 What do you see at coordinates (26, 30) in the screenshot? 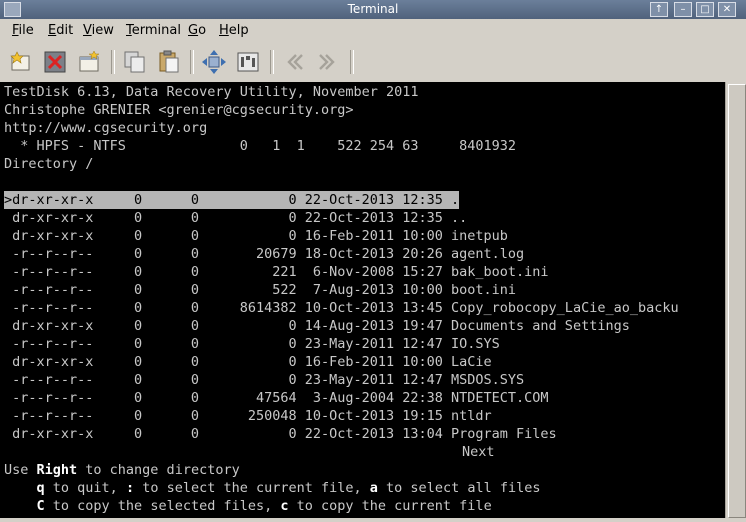
I see `menu-file-rest: ile` at bounding box center [26, 30].